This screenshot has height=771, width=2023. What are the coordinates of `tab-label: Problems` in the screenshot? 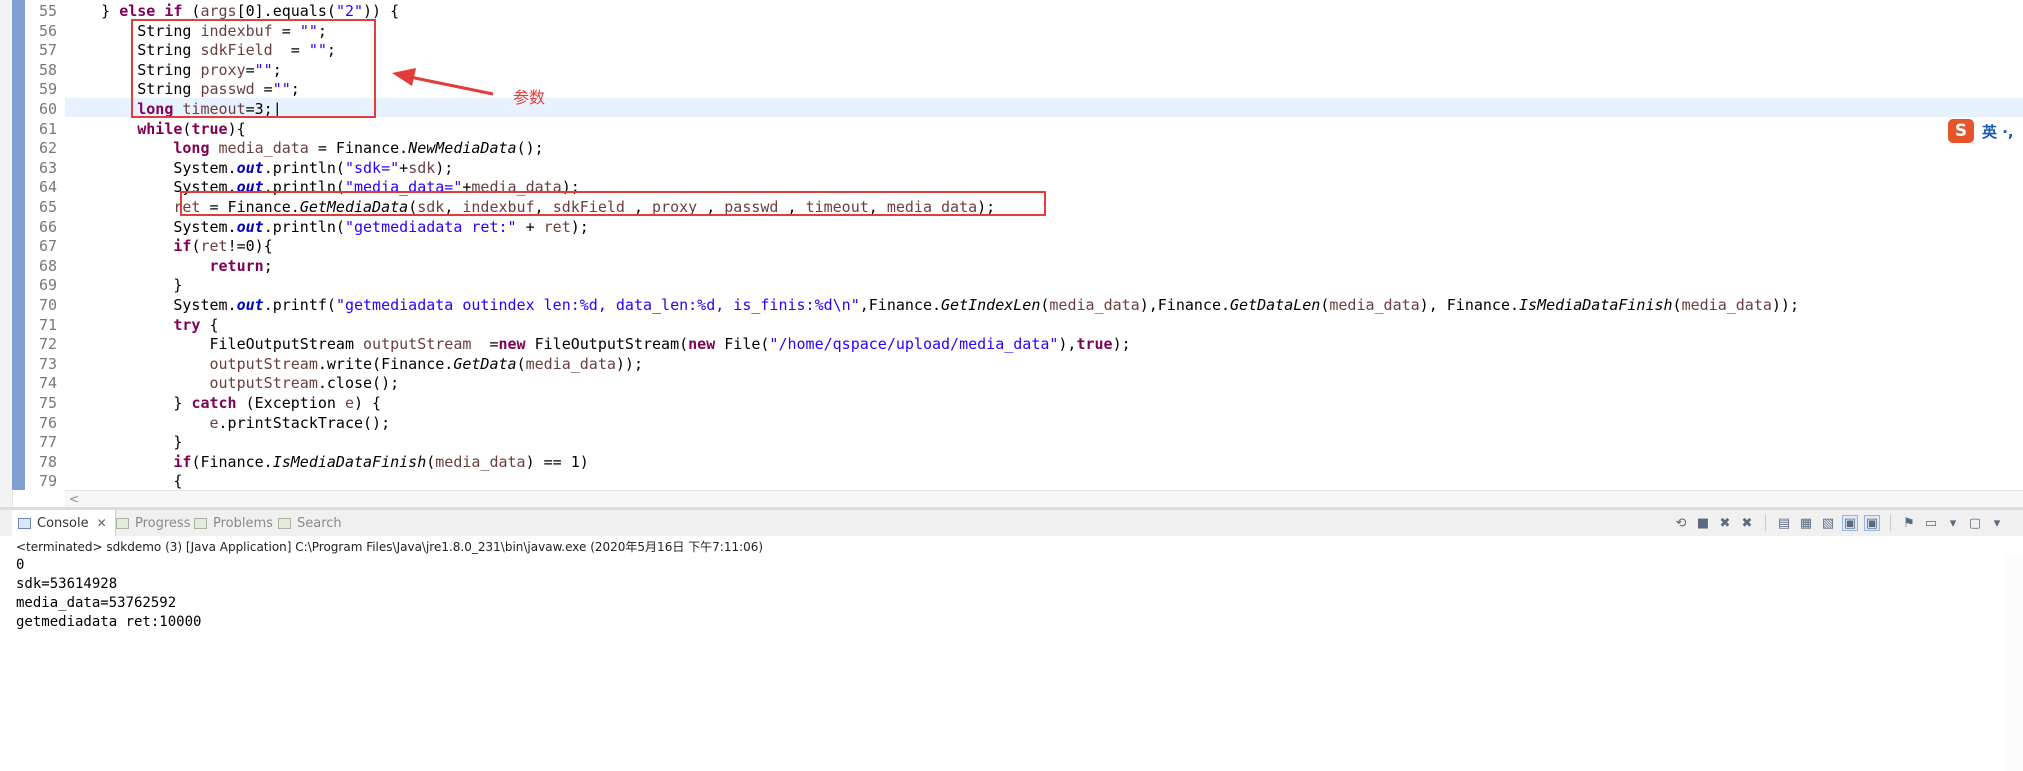 It's located at (243, 523).